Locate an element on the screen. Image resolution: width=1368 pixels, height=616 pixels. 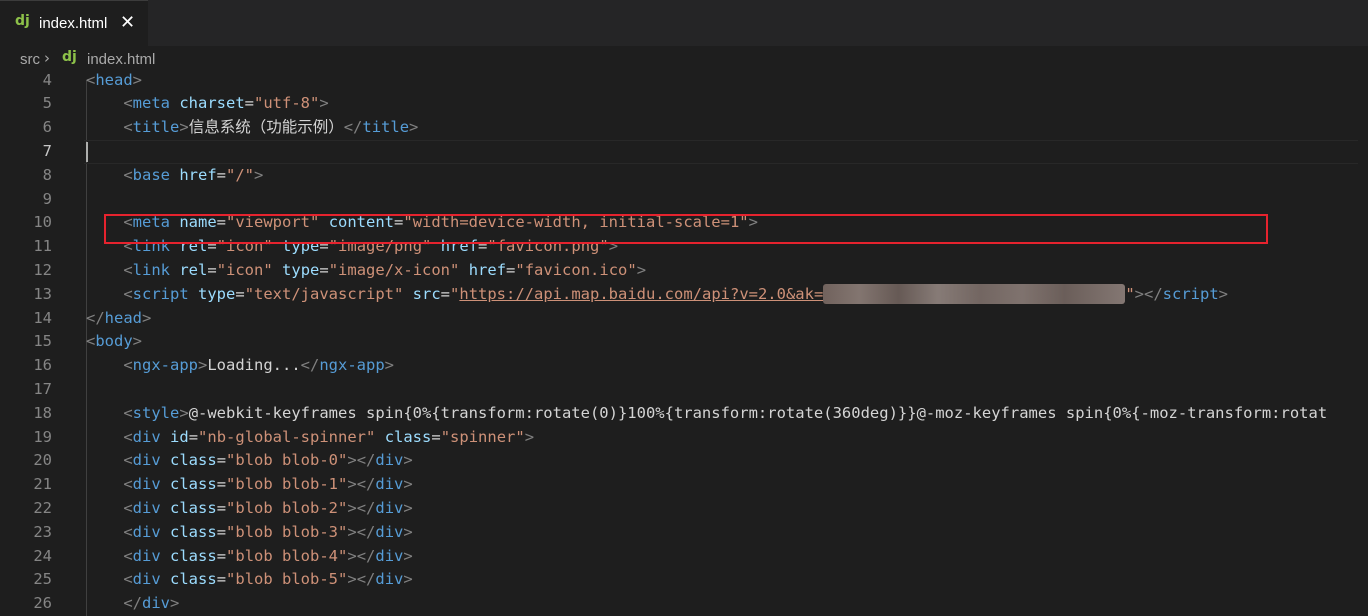
django-file-icon: dj is located at coordinates (69, 57).